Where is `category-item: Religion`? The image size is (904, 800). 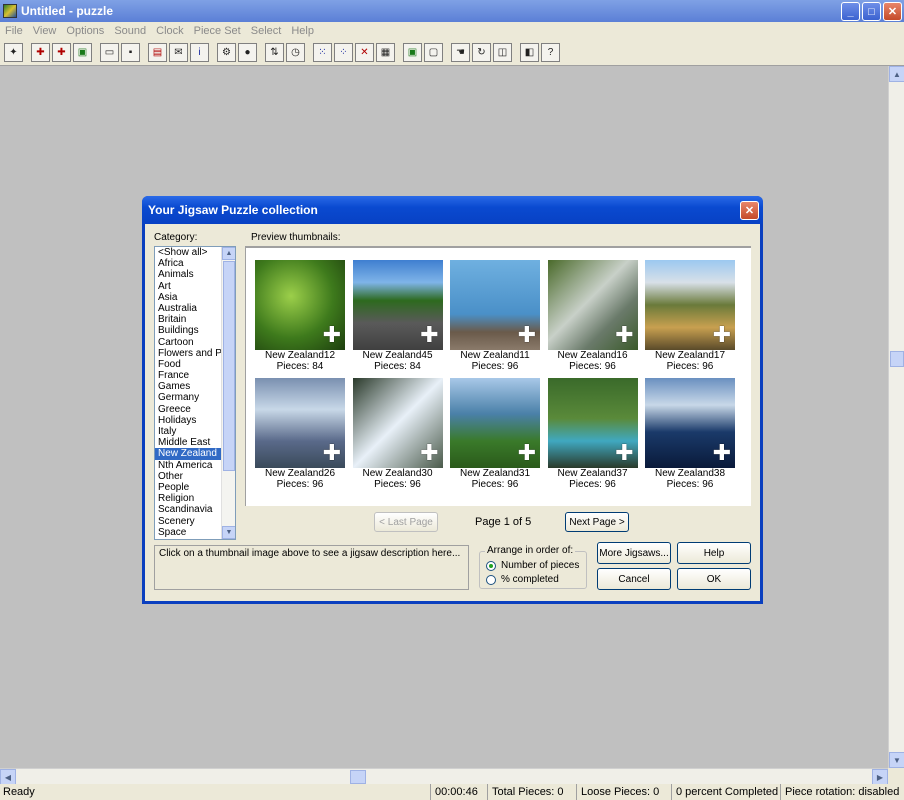 category-item: Religion is located at coordinates (188, 498).